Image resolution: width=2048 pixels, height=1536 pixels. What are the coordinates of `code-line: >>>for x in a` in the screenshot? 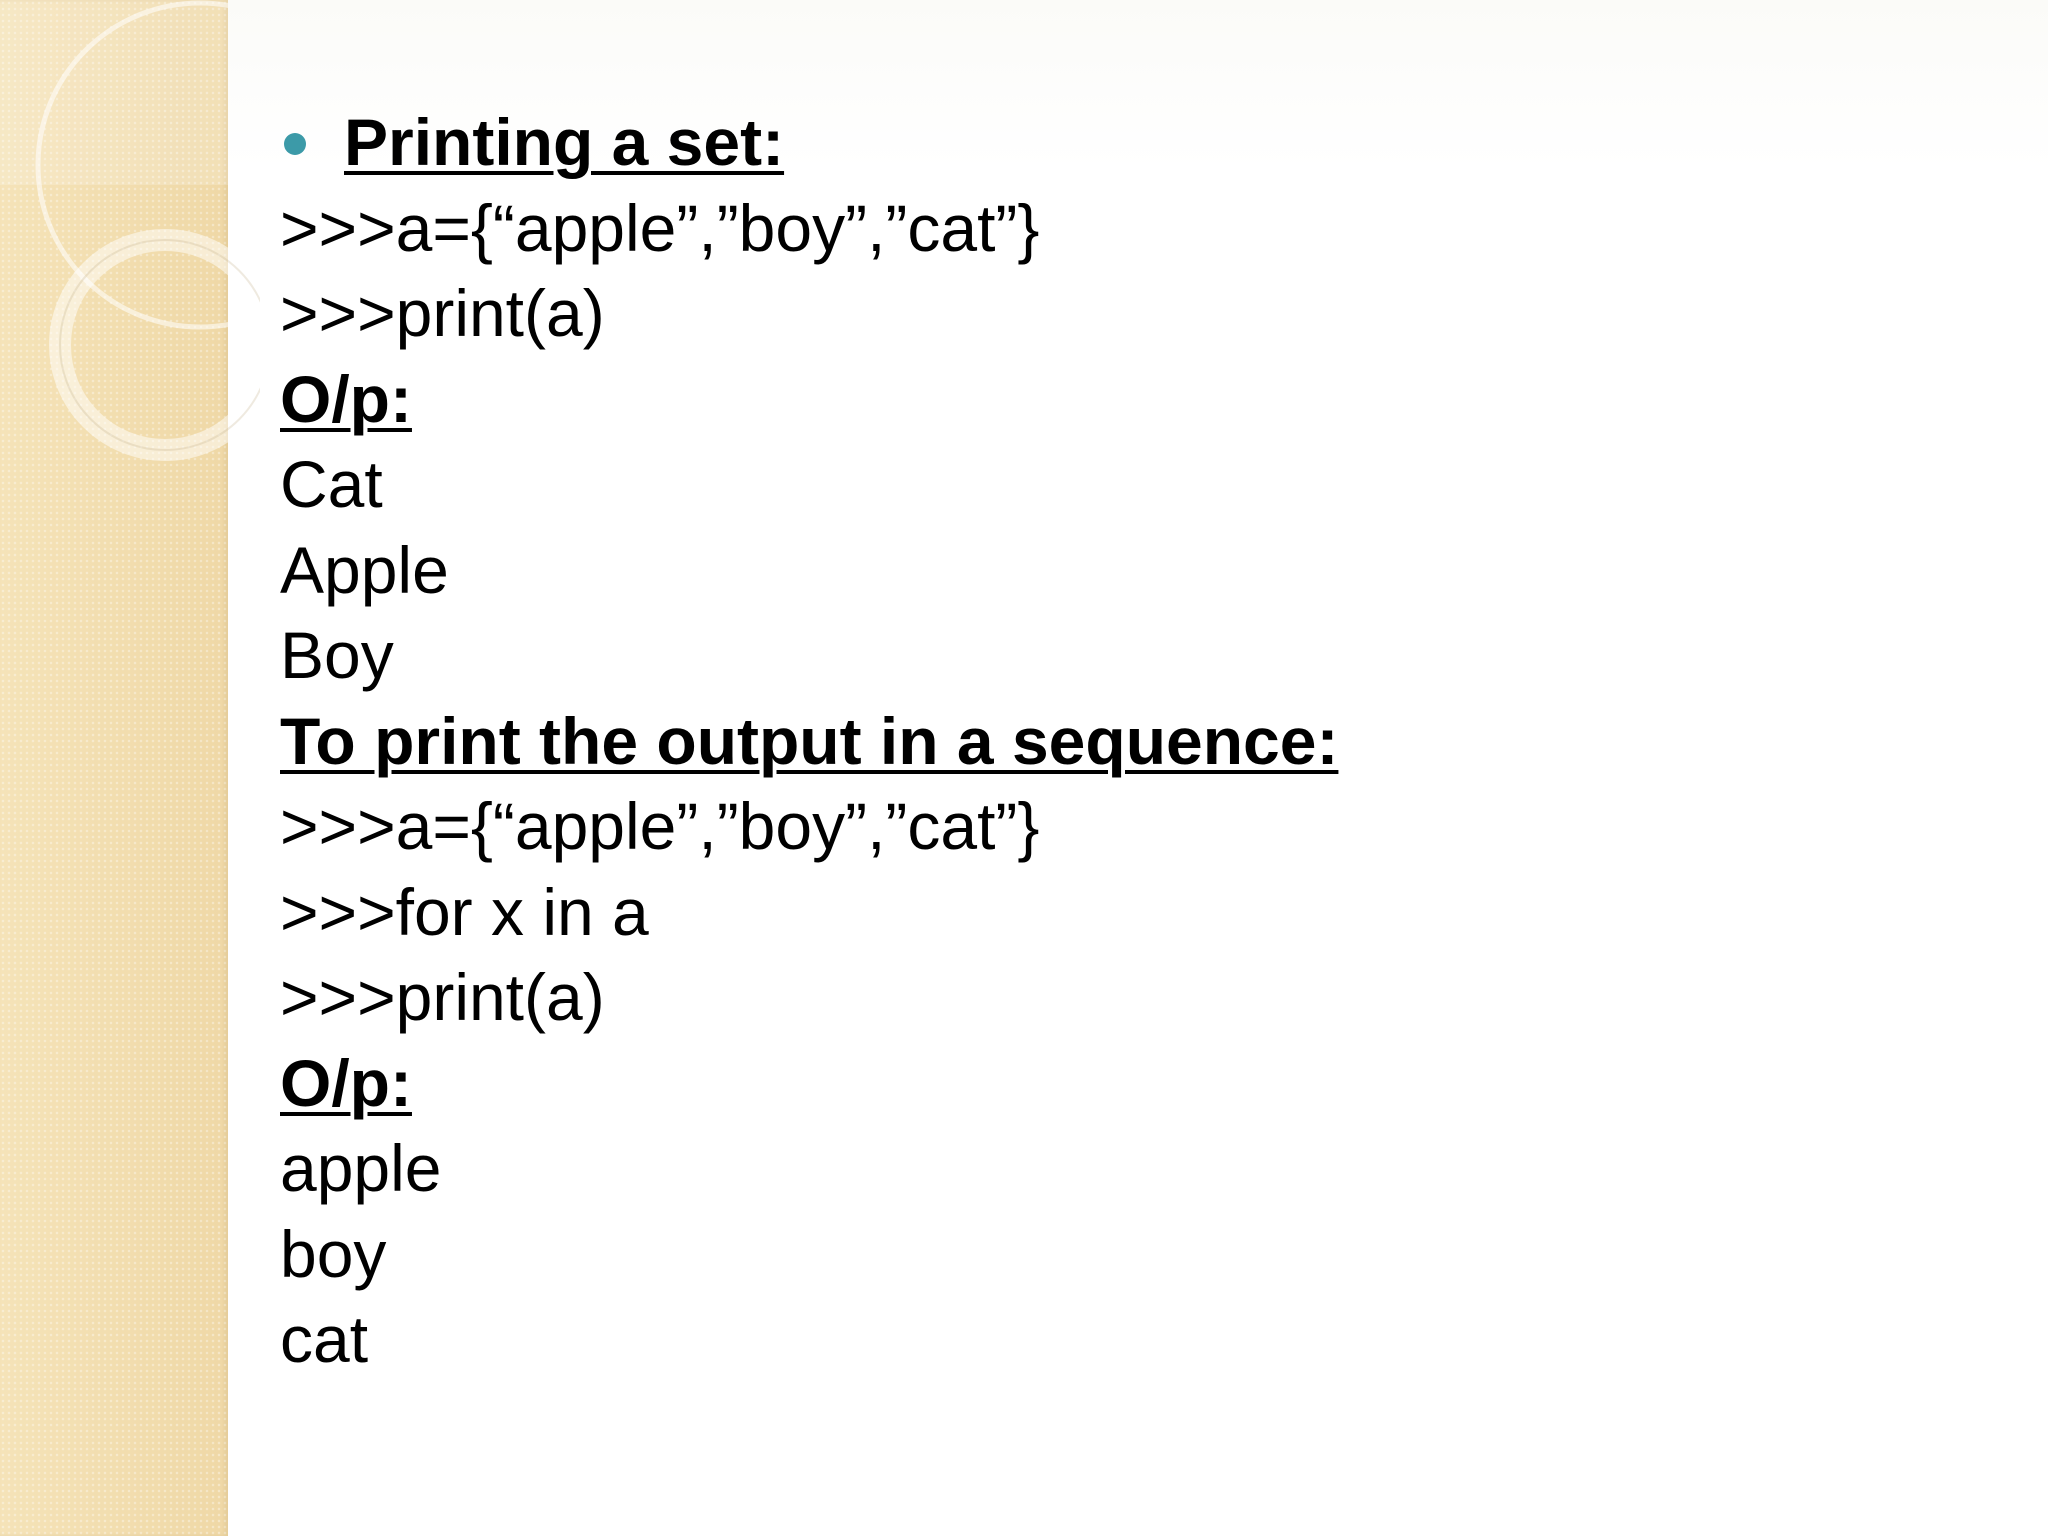 It's located at (464, 911).